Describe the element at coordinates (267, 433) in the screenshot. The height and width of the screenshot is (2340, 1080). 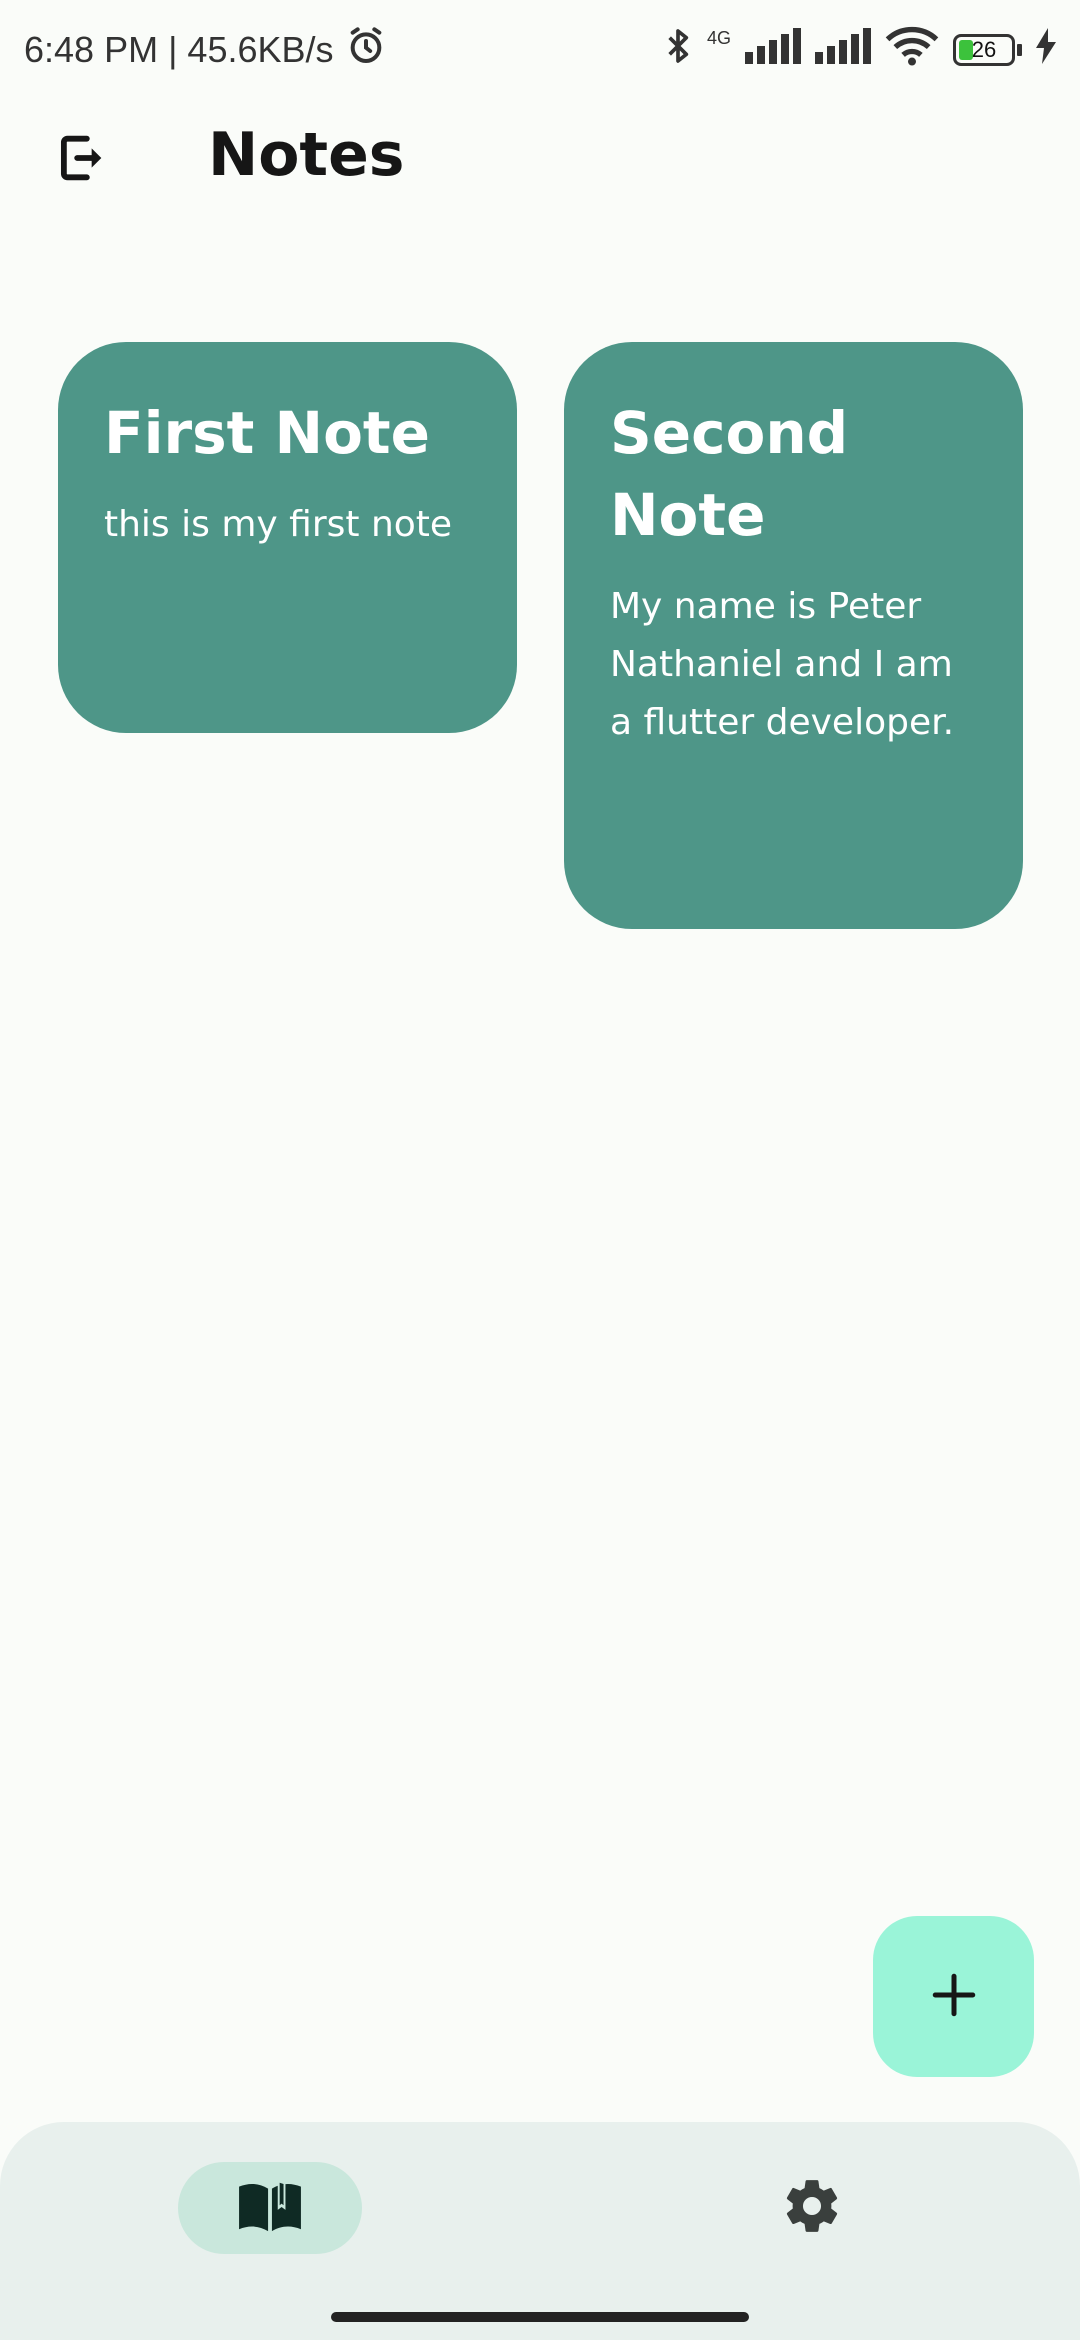
I see `note-title: First Note` at that location.